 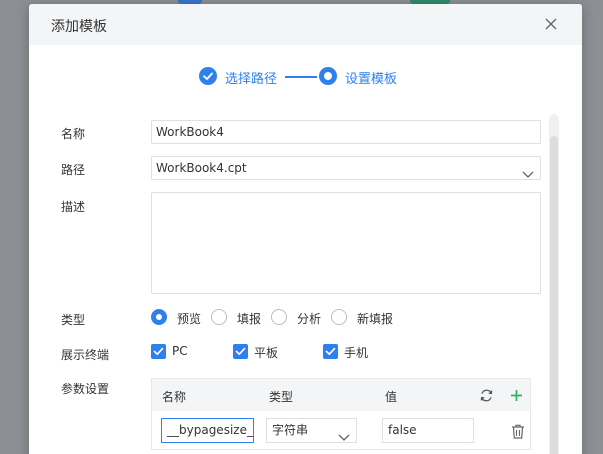 What do you see at coordinates (486, 395) in the screenshot?
I see `refresh-icon` at bounding box center [486, 395].